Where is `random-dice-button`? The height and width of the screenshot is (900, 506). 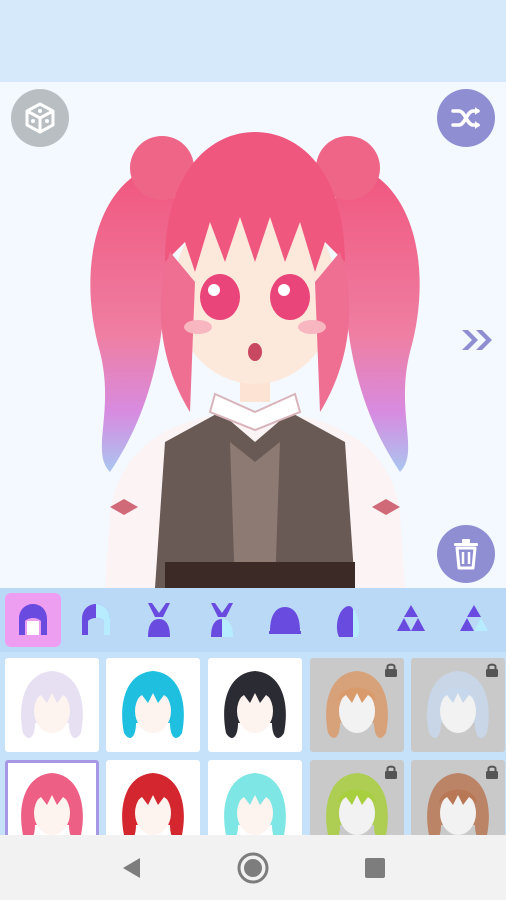 random-dice-button is located at coordinates (40, 118).